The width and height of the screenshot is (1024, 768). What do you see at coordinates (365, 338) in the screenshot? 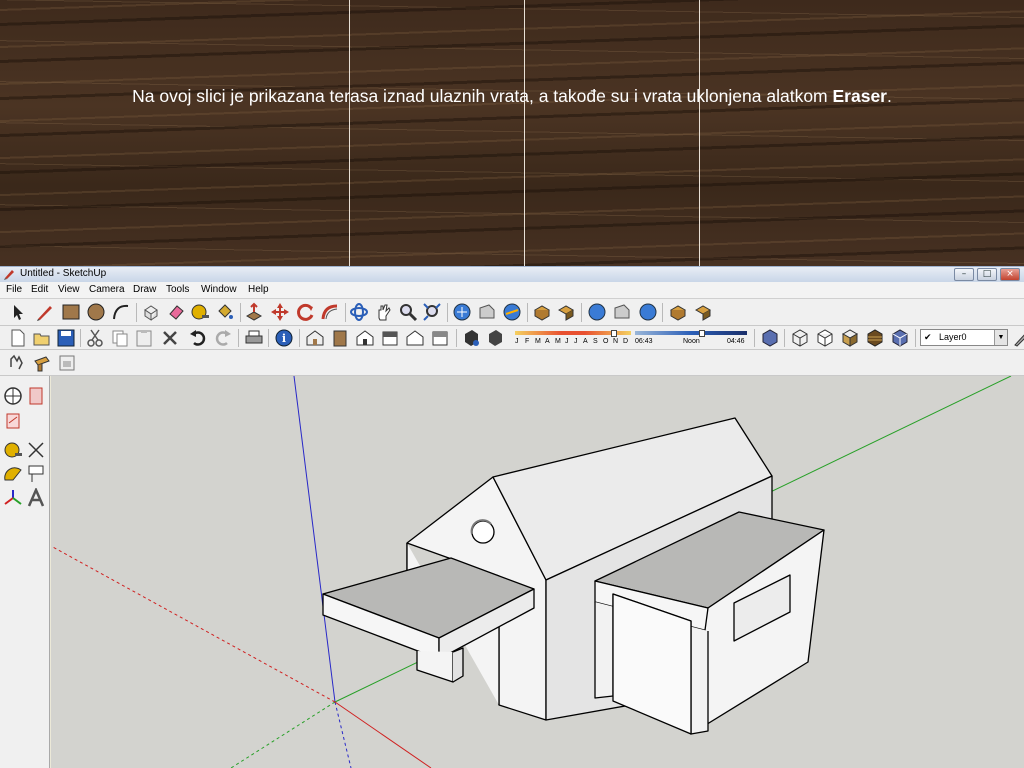
I see `front-view-icon` at bounding box center [365, 338].